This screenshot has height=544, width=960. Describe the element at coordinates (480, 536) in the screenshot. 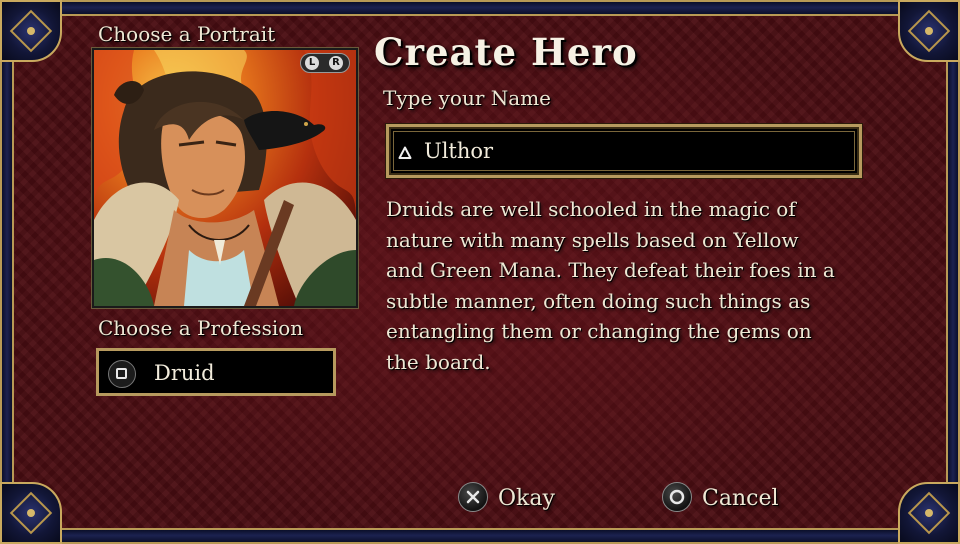

I see `border-bottom` at that location.